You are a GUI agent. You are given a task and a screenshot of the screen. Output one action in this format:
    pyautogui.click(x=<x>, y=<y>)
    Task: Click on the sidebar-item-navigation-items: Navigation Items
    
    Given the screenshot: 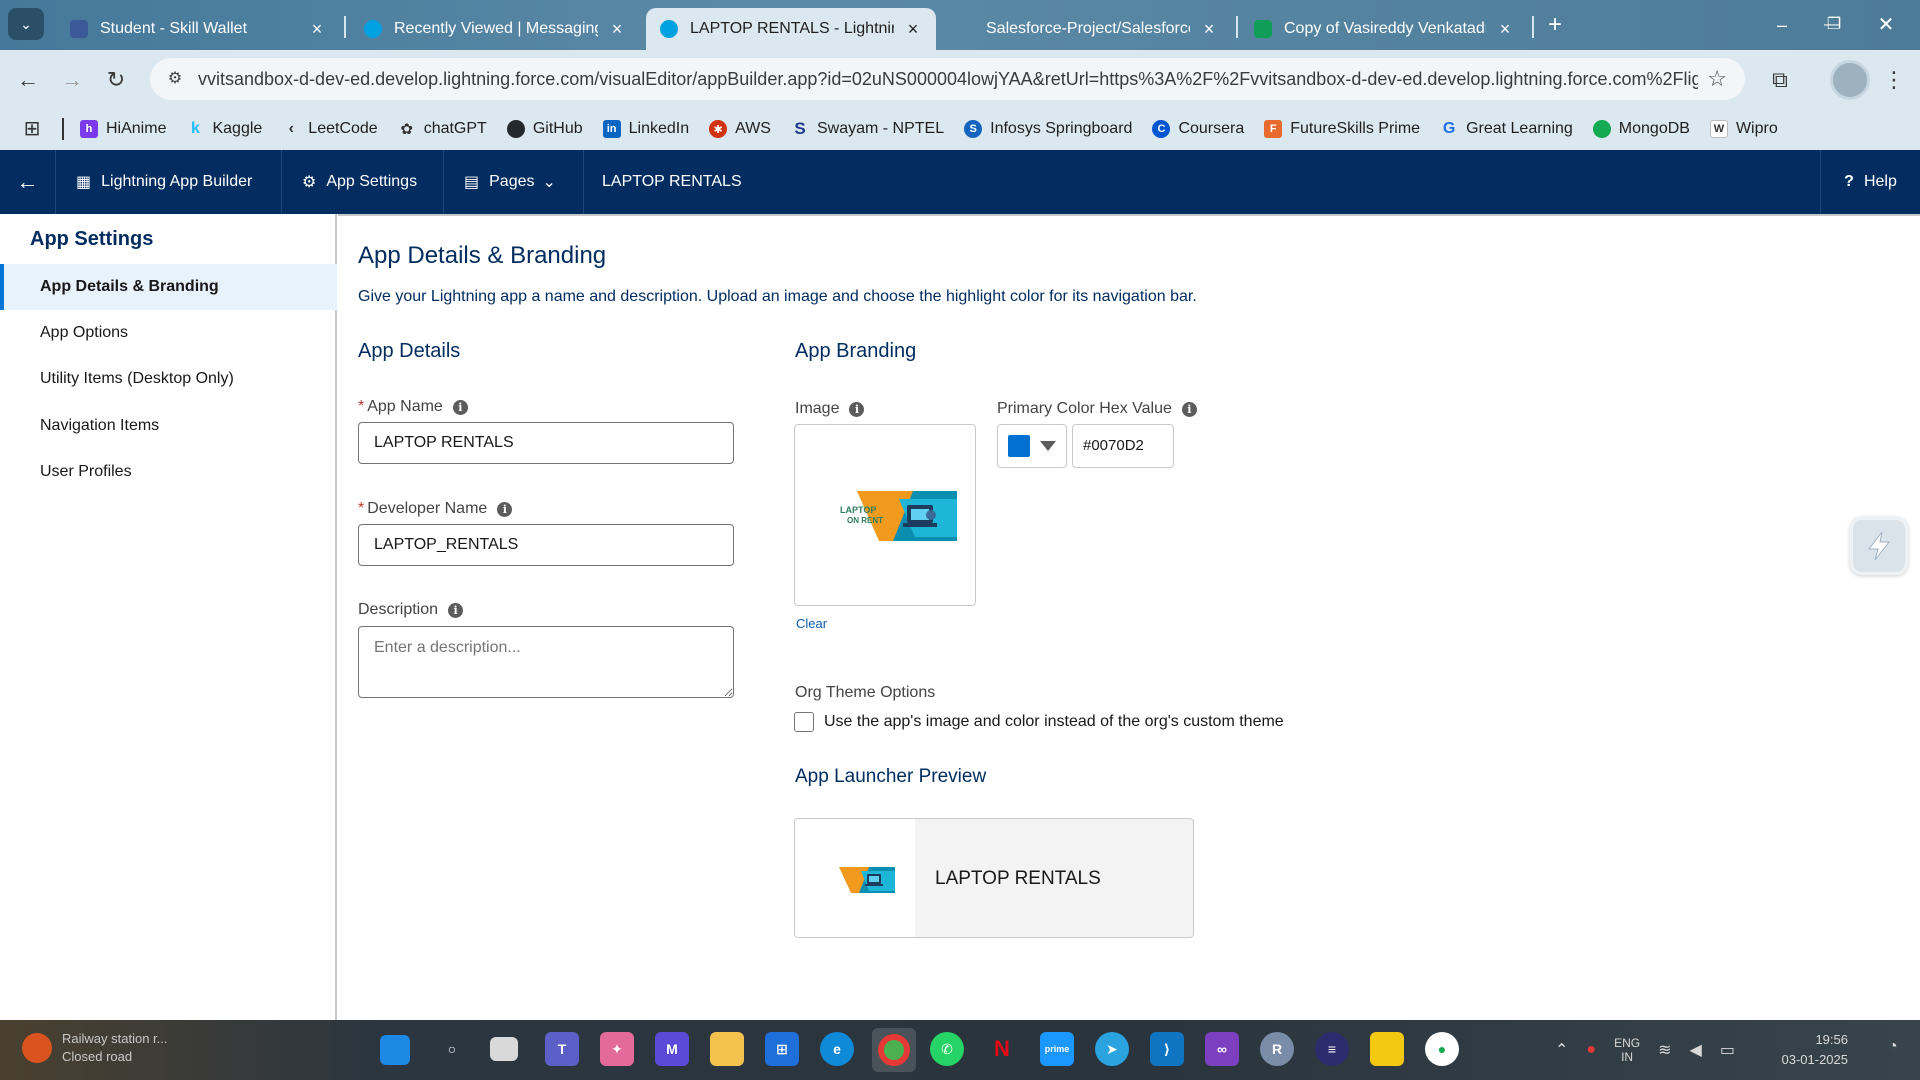 What is the action you would take?
    pyautogui.click(x=168, y=426)
    